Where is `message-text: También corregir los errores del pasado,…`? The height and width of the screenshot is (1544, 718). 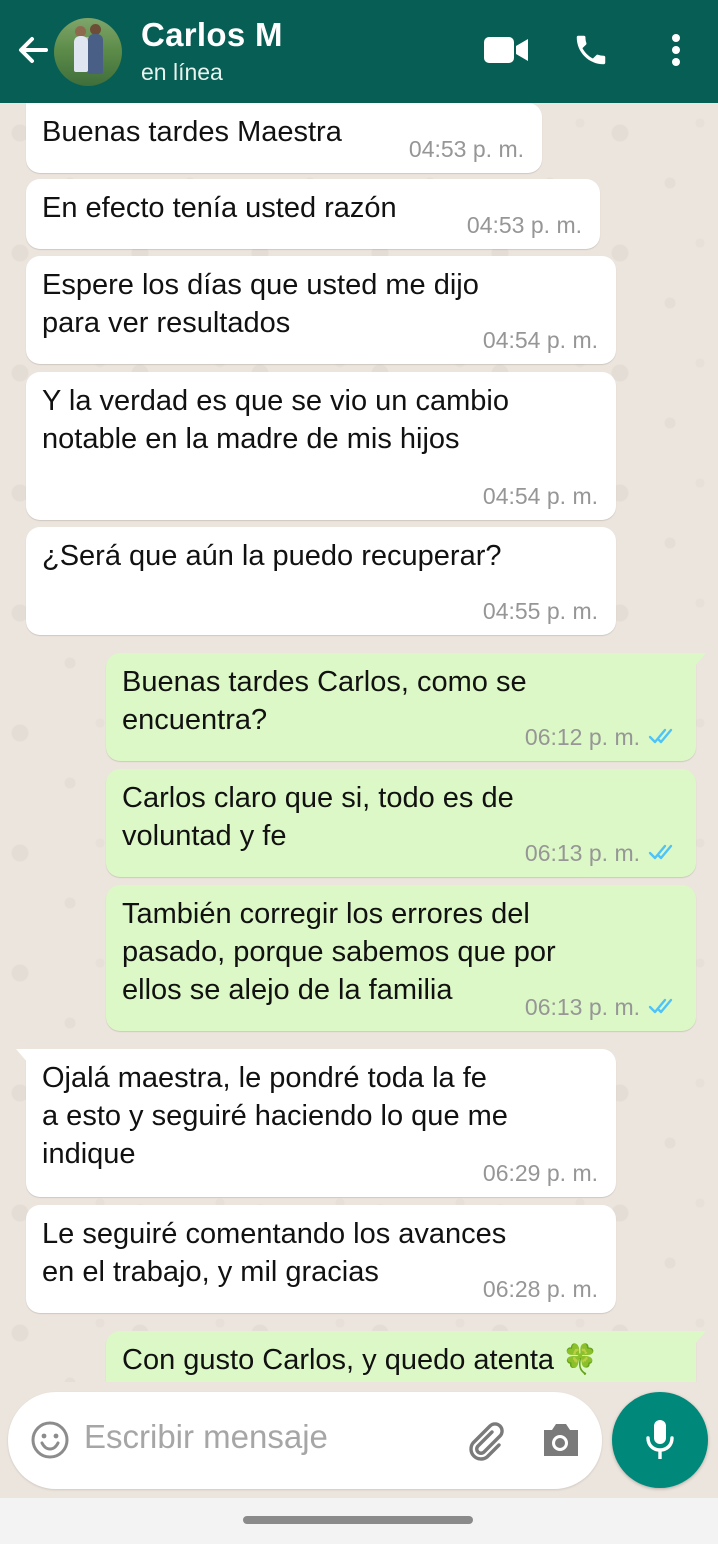 message-text: También corregir los errores del pasado,… is located at coordinates (339, 952).